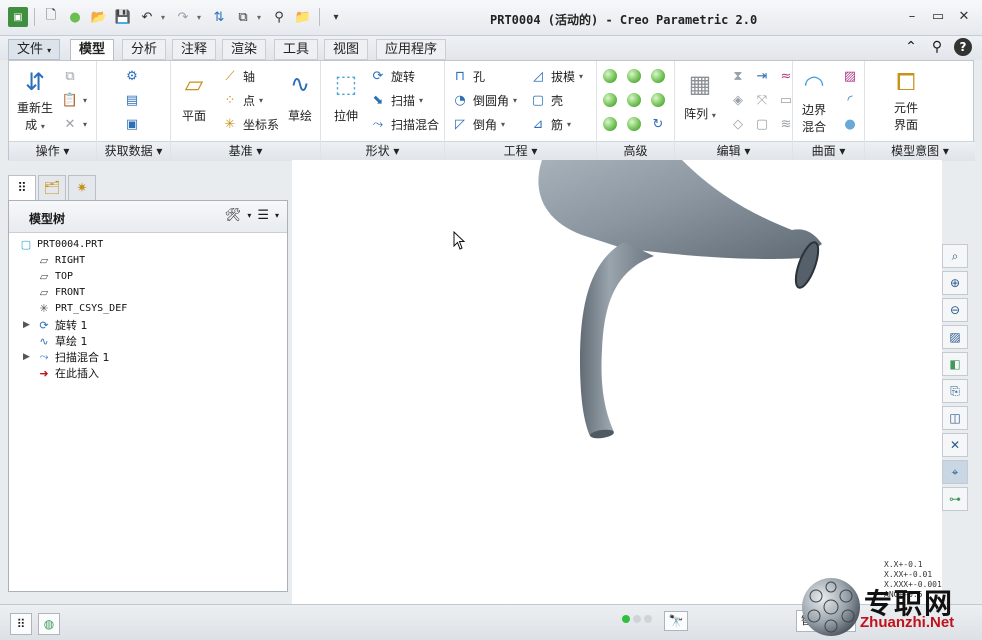 This screenshot has height=640, width=982. I want to click on tree-node: ∿ 草绘 1, so click(55, 341).